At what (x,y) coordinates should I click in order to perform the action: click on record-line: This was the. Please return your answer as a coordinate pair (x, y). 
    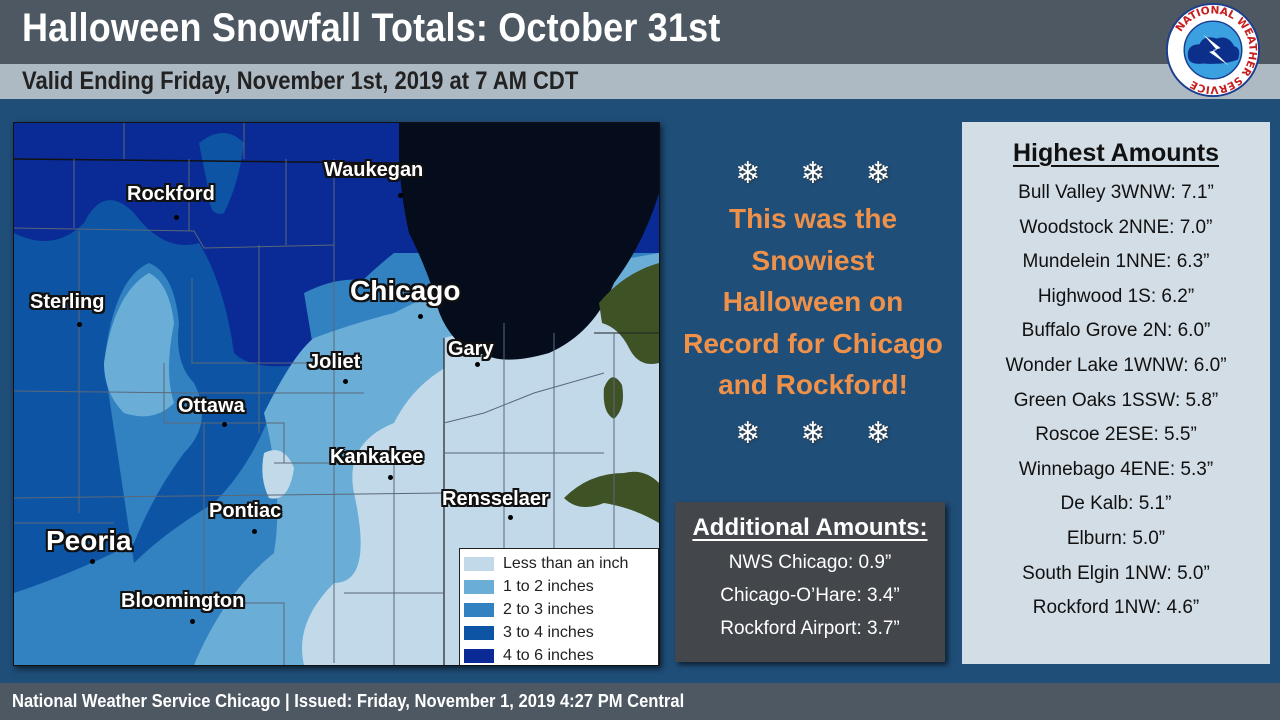
    Looking at the image, I should click on (813, 218).